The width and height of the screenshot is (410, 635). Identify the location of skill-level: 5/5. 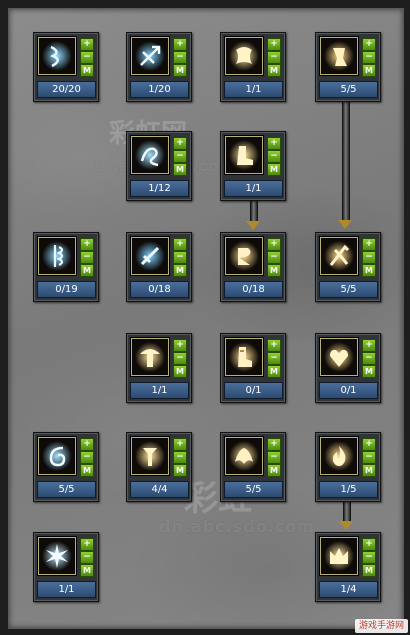
(66, 489).